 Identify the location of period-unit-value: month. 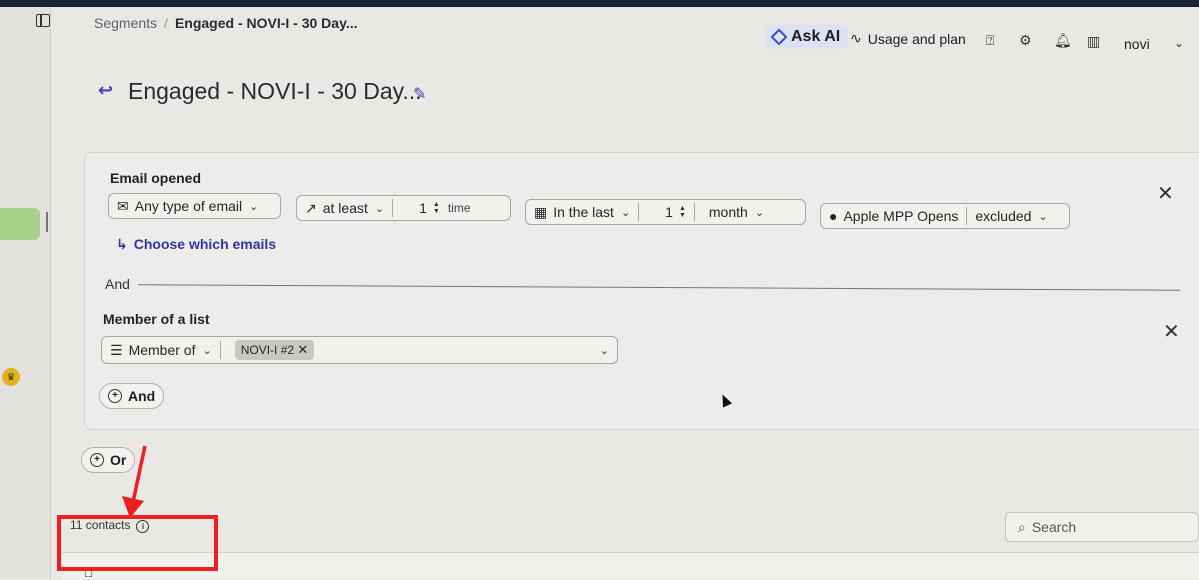
(728, 212).